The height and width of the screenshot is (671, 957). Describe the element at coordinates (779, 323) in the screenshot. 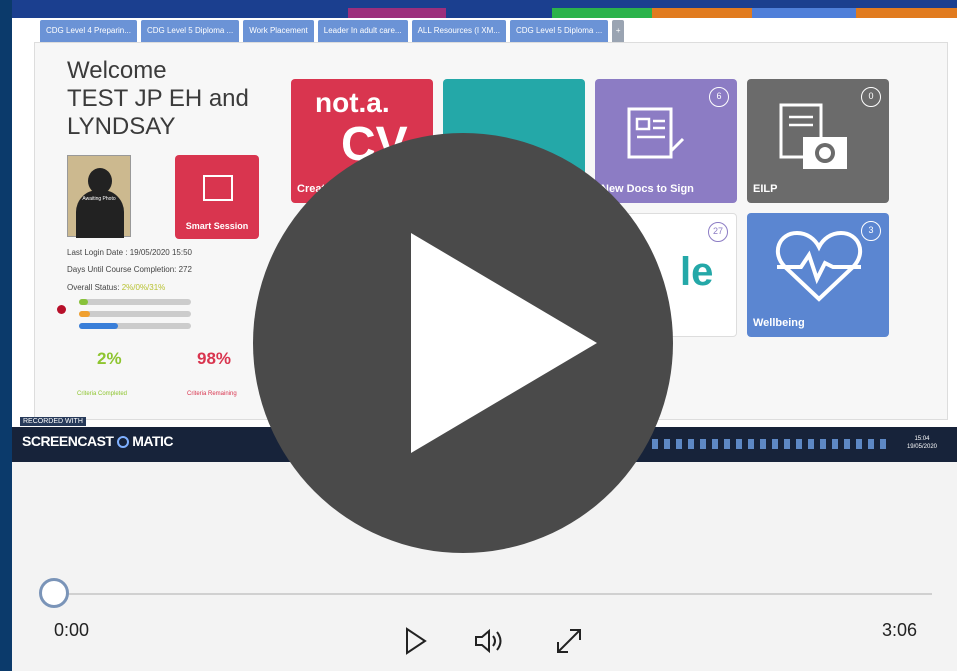

I see `wellbeing-caption: Wellbeing` at that location.